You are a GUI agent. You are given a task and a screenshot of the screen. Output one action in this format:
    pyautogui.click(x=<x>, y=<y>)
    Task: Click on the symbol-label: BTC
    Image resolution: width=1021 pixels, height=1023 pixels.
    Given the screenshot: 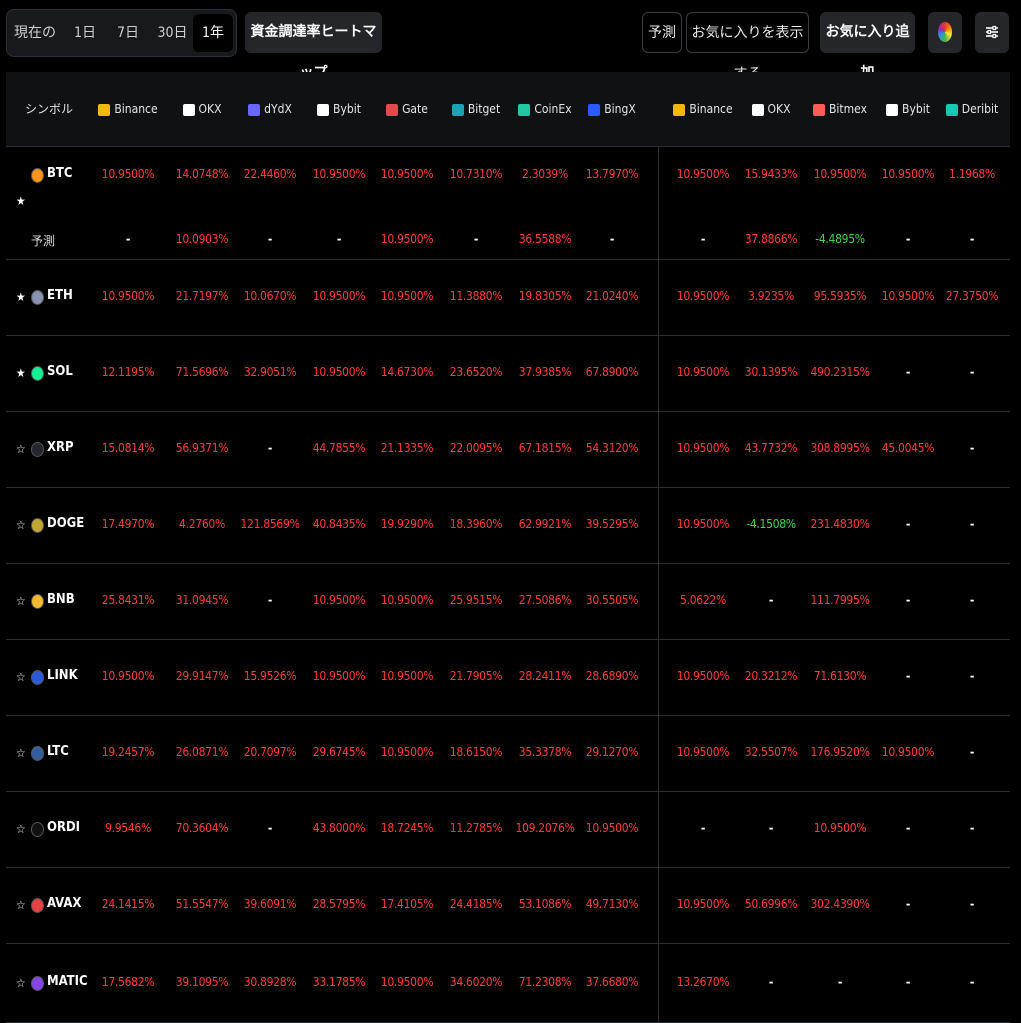 What is the action you would take?
    pyautogui.click(x=59, y=173)
    